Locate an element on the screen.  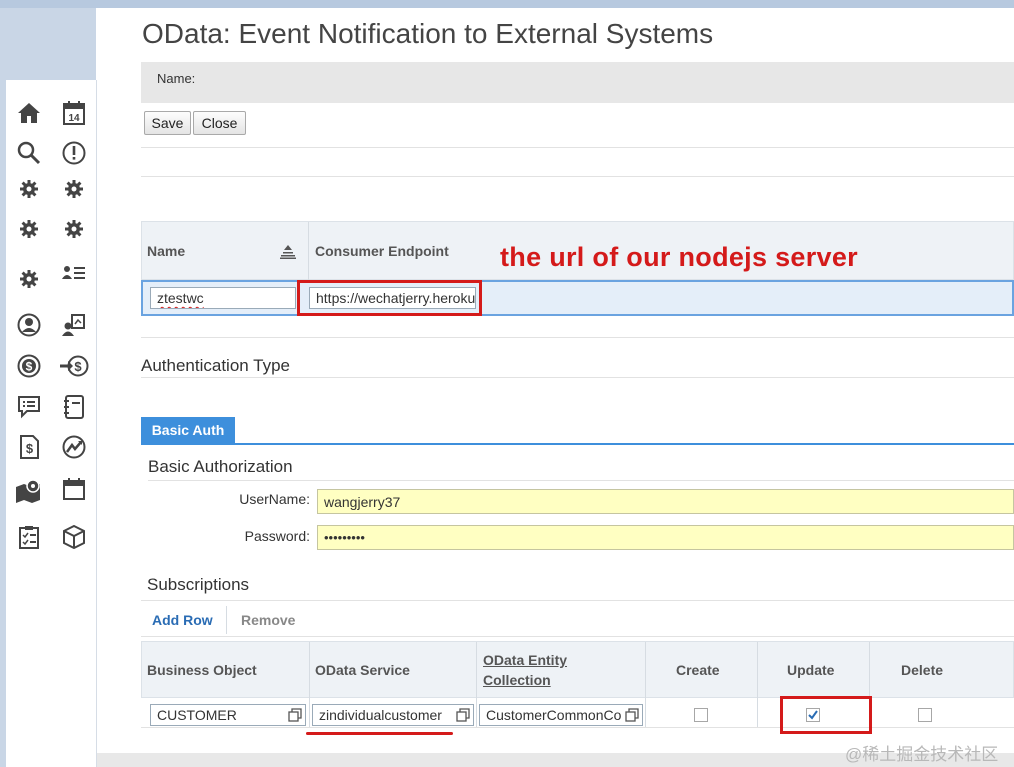
watermark: @稀土掘金技术社区 is located at coordinates (922, 754).